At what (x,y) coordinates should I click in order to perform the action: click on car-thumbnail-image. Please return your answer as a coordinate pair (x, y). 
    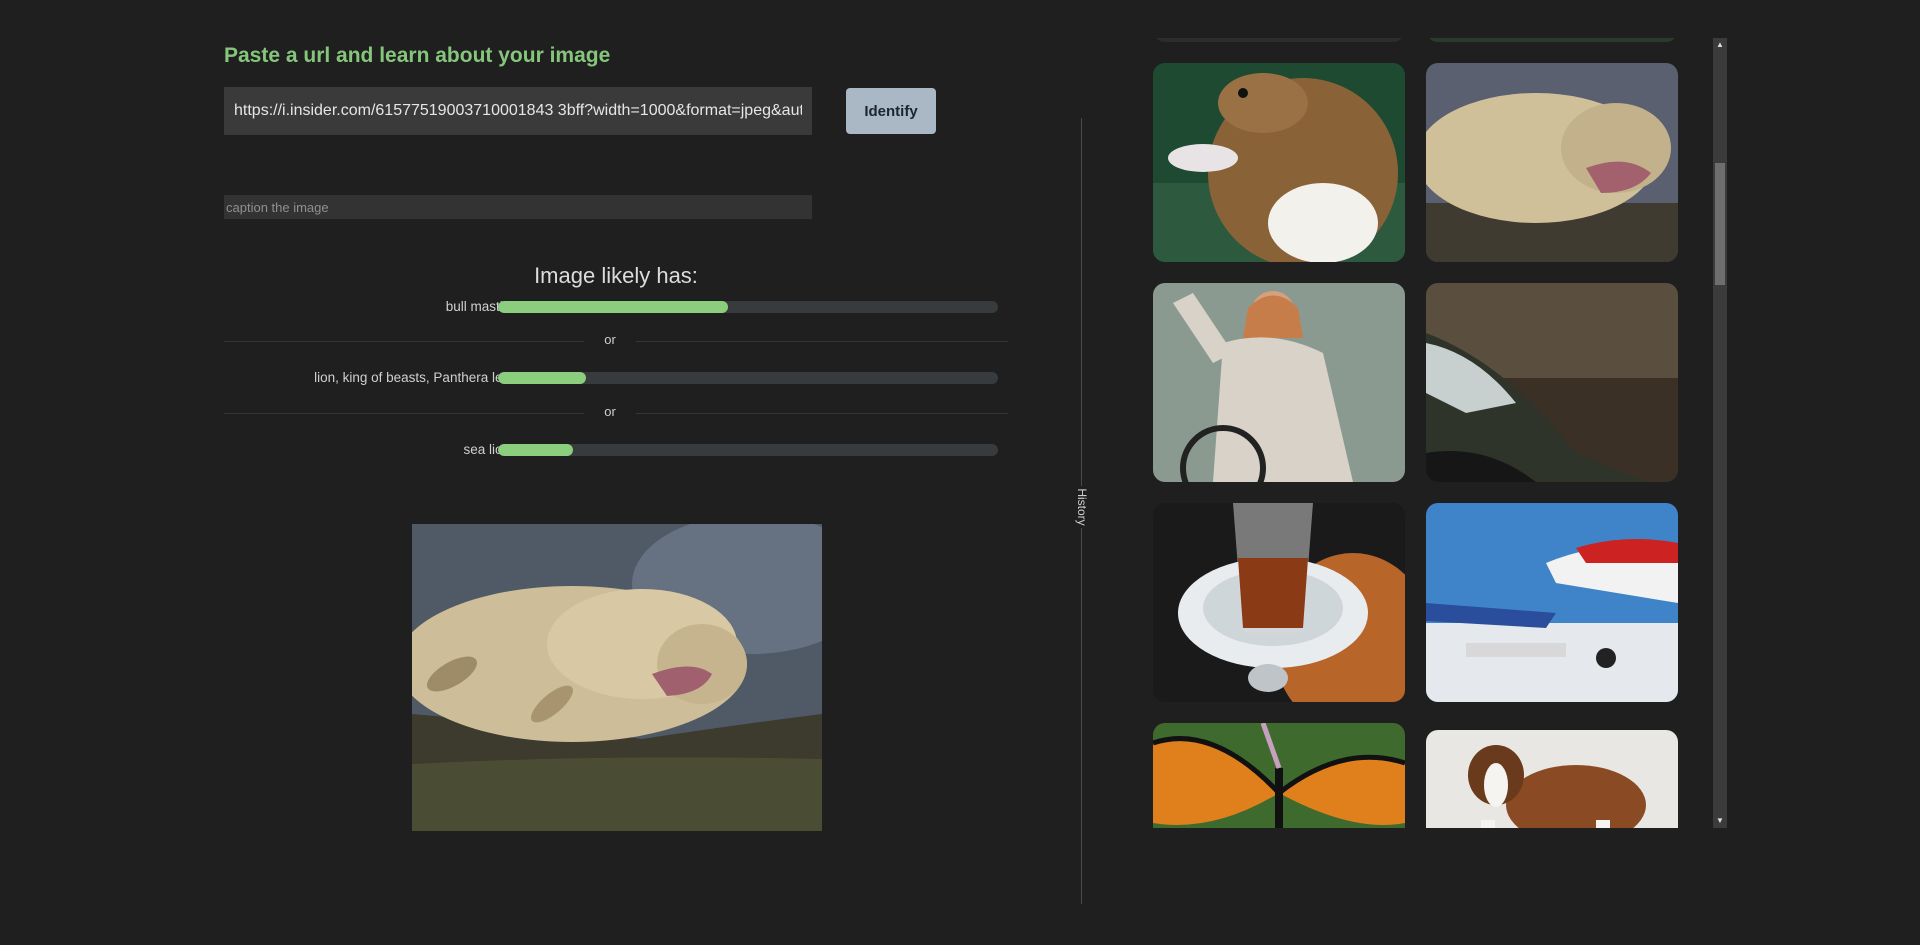
    Looking at the image, I should click on (1552, 382).